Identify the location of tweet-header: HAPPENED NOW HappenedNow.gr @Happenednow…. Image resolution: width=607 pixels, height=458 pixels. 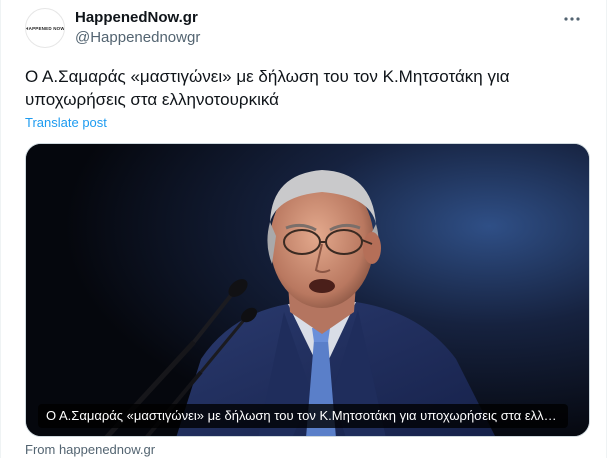
(112, 28).